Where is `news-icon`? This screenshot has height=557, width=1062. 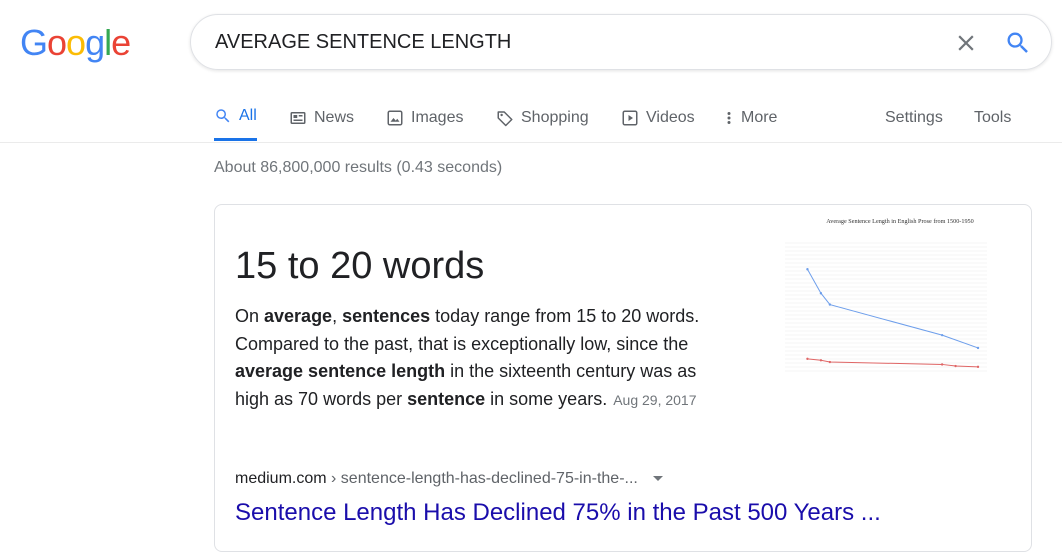 news-icon is located at coordinates (298, 117).